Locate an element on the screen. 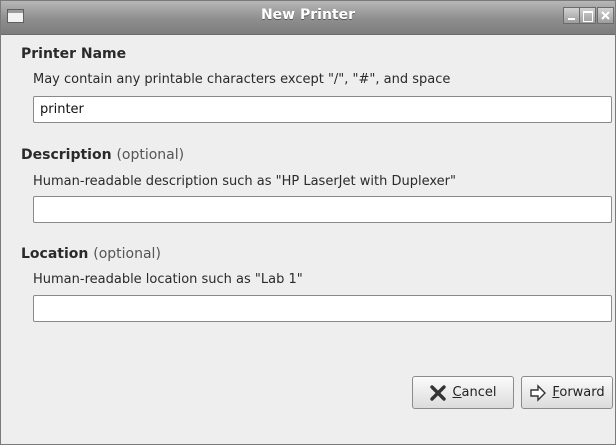 The width and height of the screenshot is (616, 445). location-input is located at coordinates (322, 308).